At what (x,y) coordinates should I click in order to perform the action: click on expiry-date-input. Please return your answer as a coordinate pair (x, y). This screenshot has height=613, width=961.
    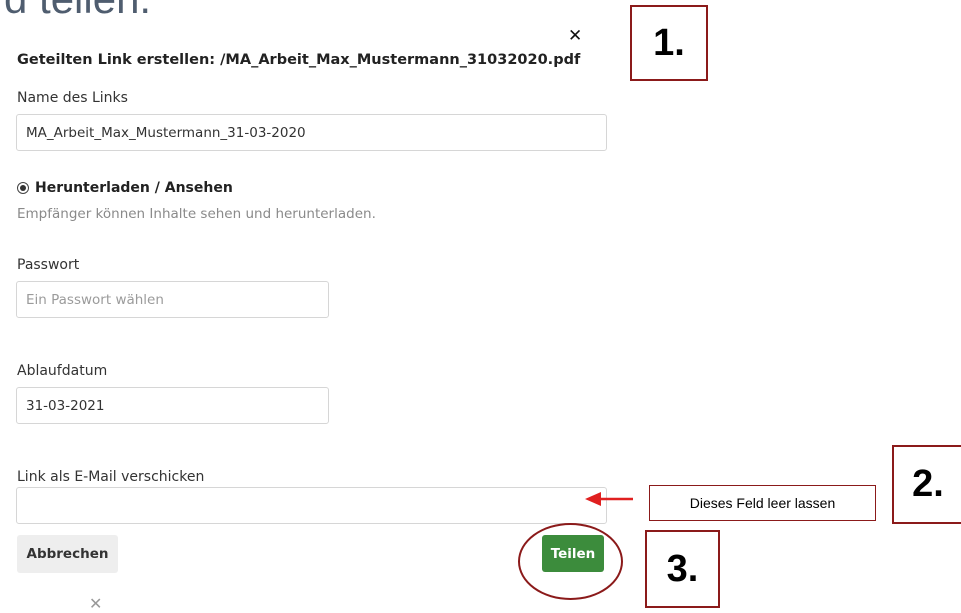
    Looking at the image, I should click on (172, 405).